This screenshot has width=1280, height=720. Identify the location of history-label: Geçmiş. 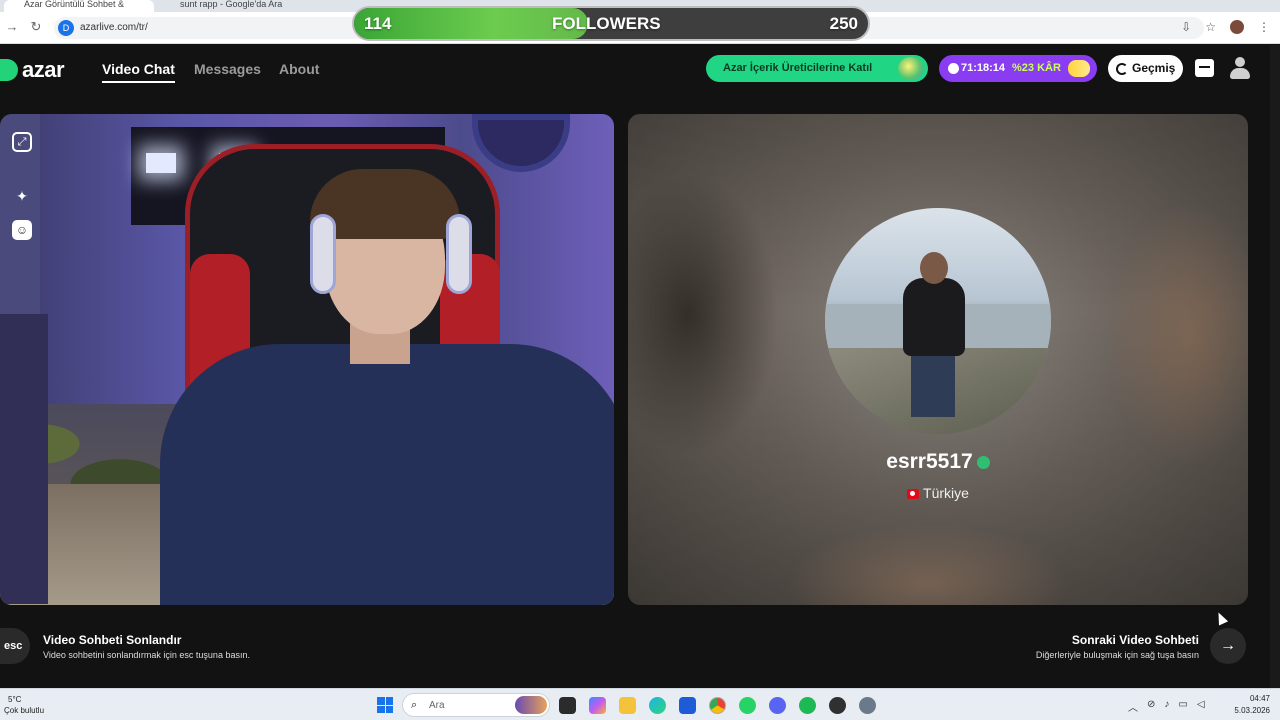
(1154, 68).